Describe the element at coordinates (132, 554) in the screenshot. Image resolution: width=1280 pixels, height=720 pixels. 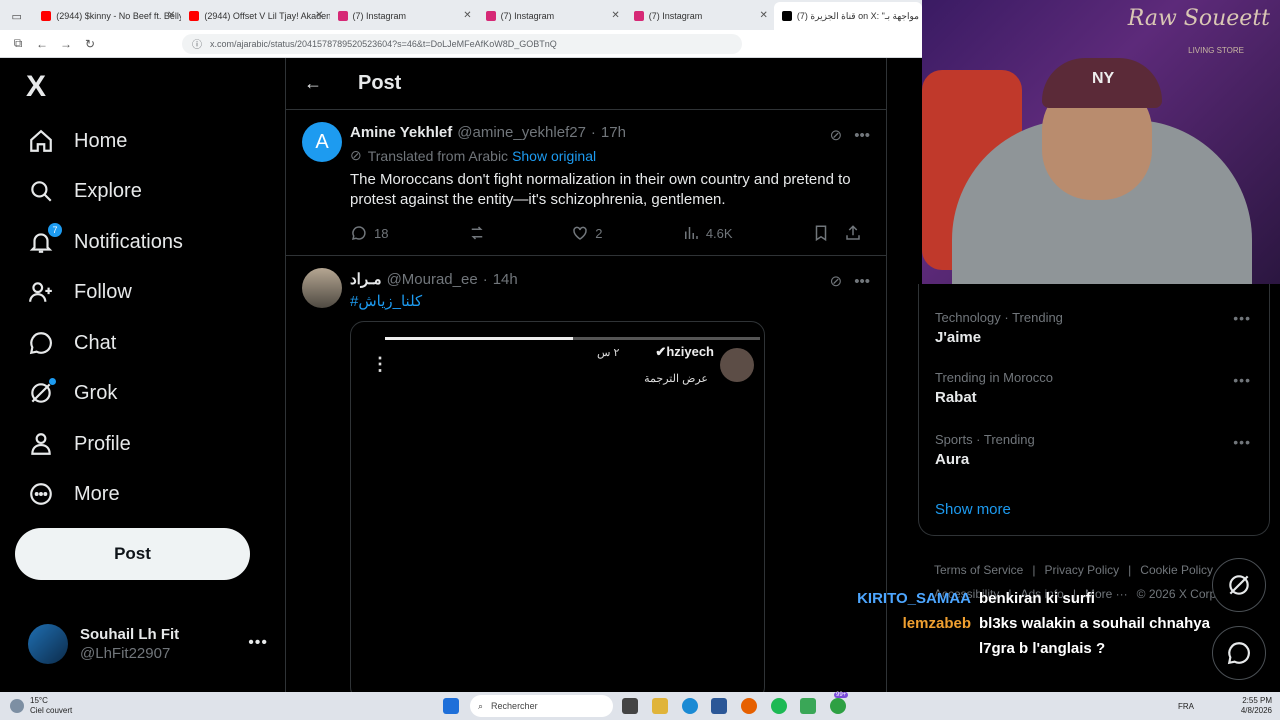
I see `post-button: Post` at that location.